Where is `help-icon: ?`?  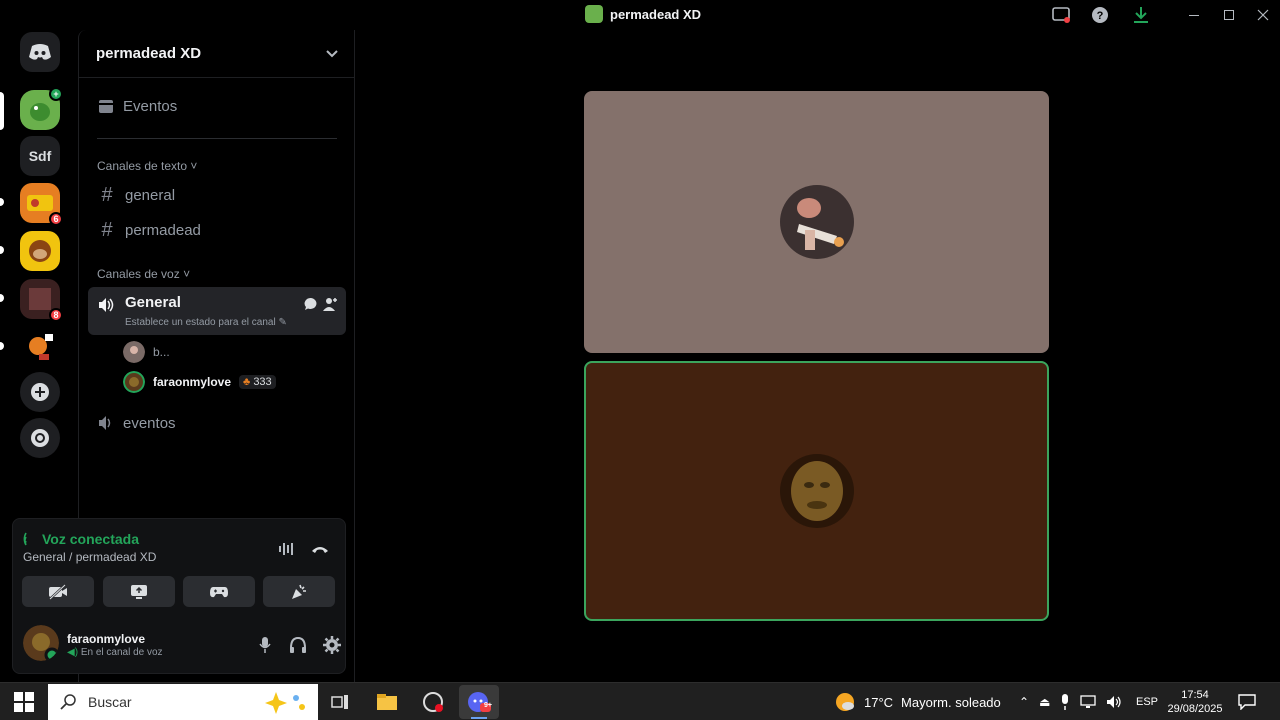 help-icon: ? is located at coordinates (1100, 15).